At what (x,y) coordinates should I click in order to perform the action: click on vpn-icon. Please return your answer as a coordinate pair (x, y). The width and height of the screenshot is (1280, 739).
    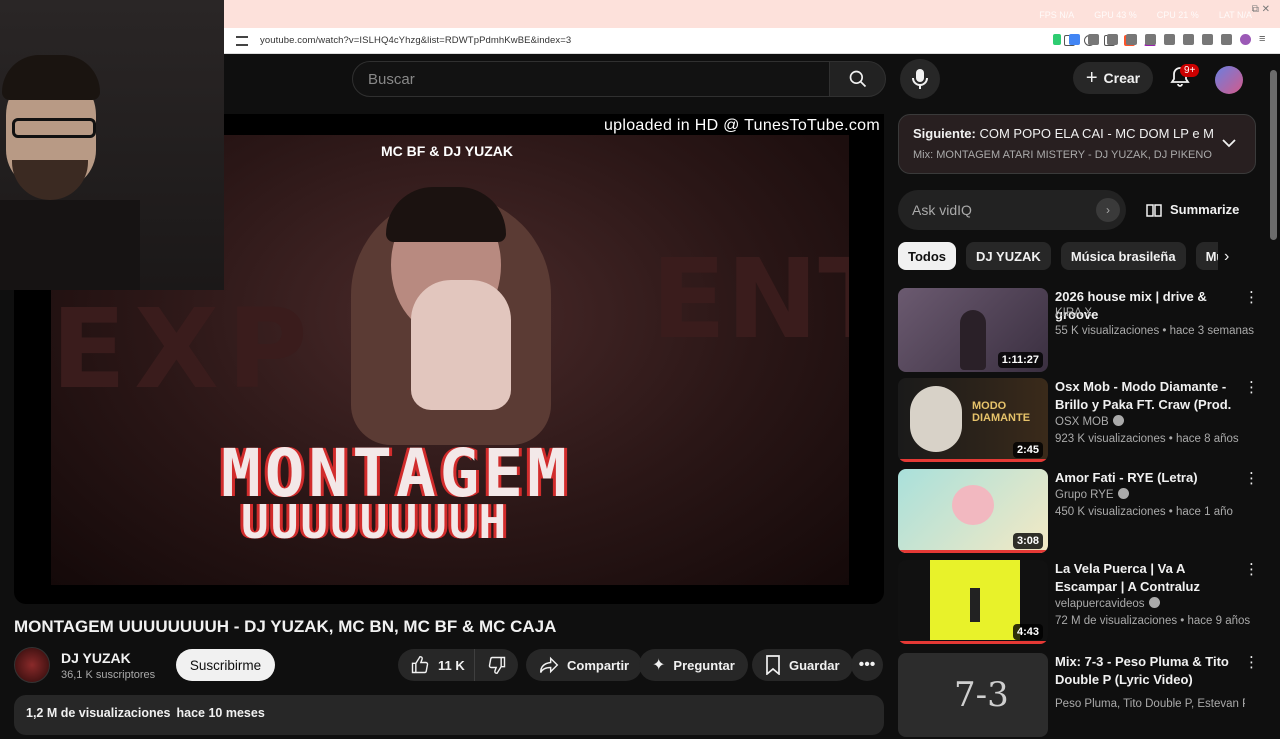
    Looking at the image, I should click on (1226, 39).